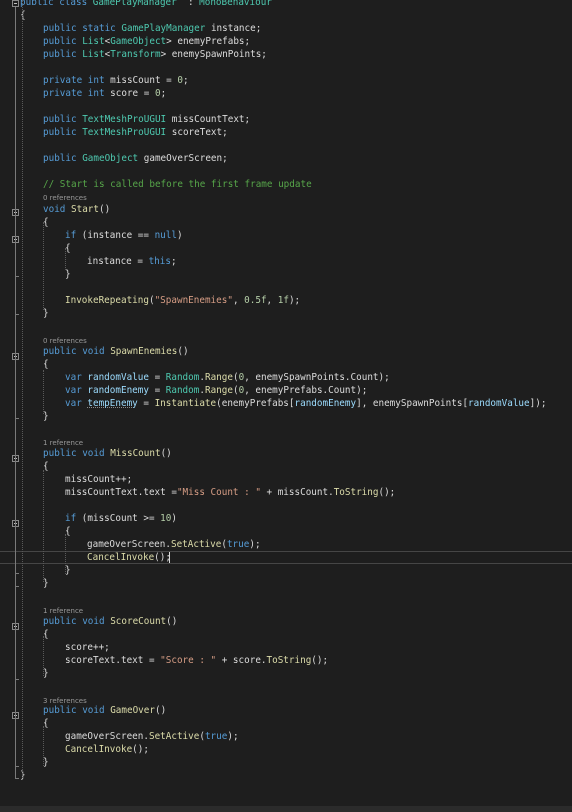 This screenshot has width=572, height=812. Describe the element at coordinates (102, 28) in the screenshot. I see `code-token: static` at that location.